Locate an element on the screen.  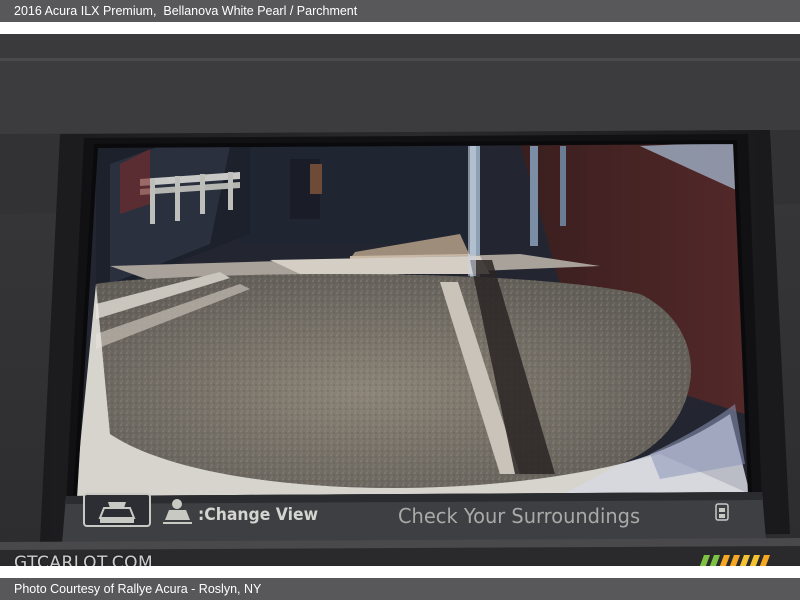
check-surroundings-label: Check Your Surroundings is located at coordinates (519, 516).